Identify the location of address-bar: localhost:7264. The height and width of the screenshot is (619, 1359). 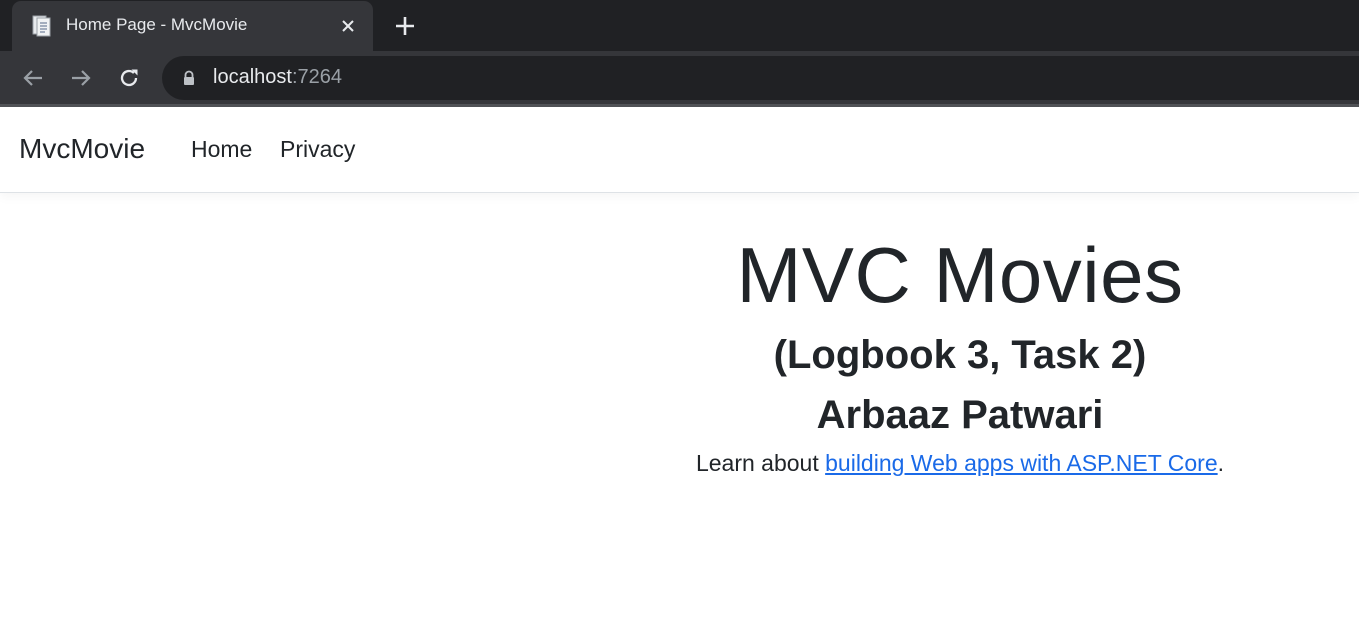
(760, 78).